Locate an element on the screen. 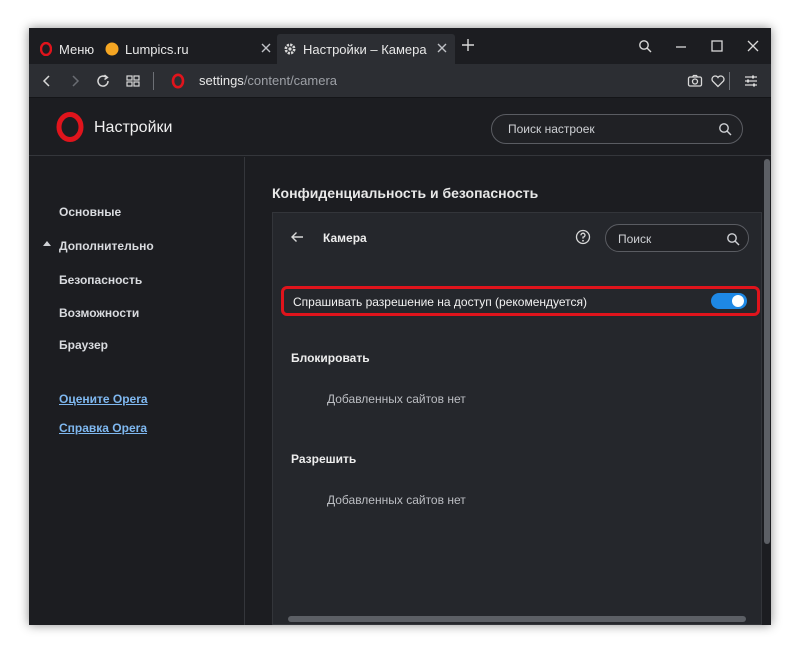 The image size is (800, 654). url-field: settings/content/camera is located at coordinates (268, 80).